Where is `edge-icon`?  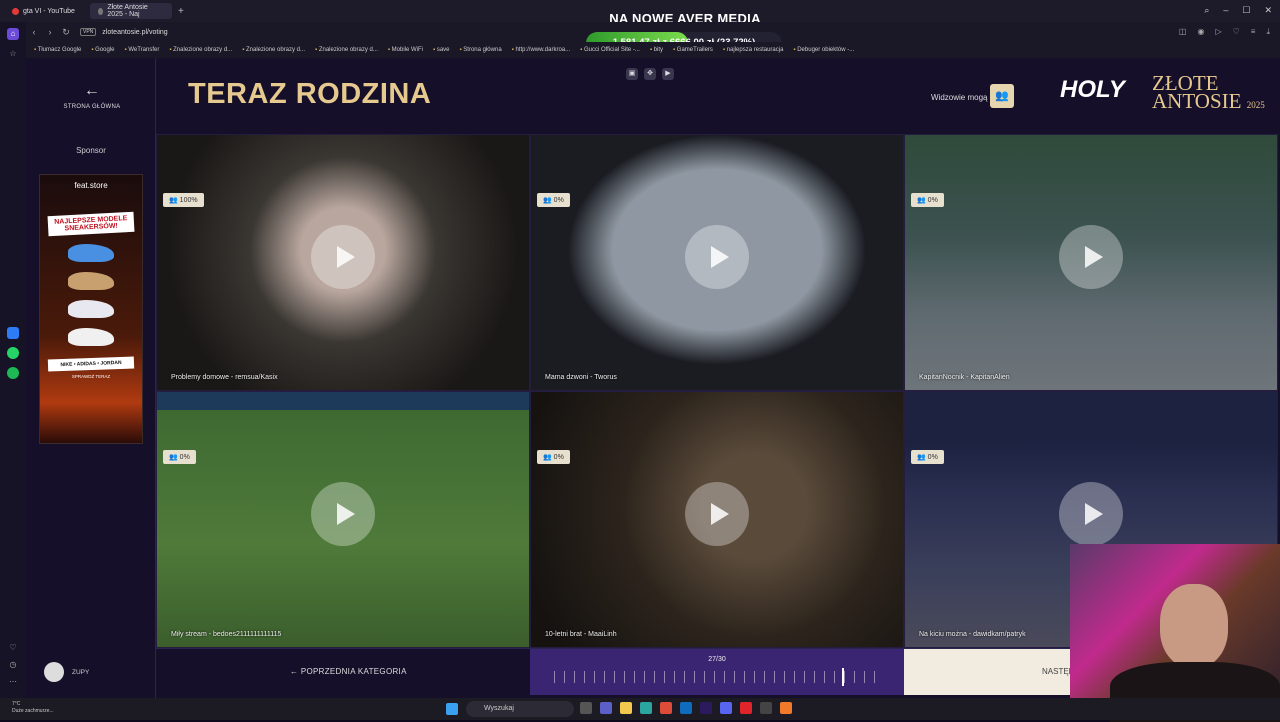 edge-icon is located at coordinates (646, 708).